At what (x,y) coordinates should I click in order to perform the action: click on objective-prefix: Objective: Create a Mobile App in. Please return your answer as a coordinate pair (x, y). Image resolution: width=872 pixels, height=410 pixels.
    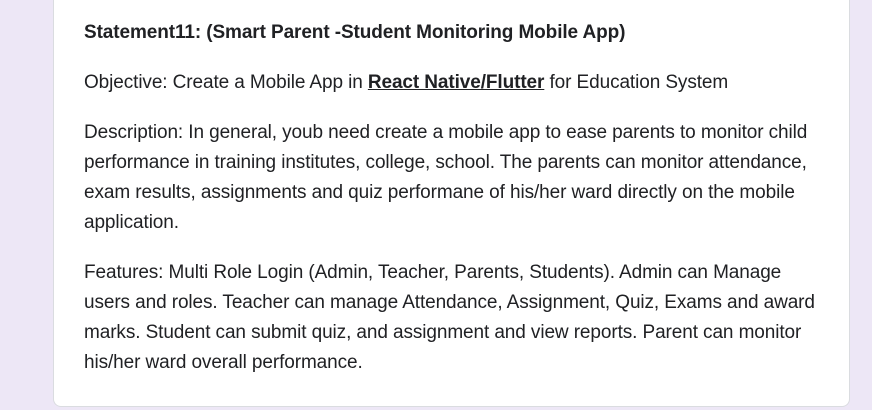
    Looking at the image, I should click on (226, 82).